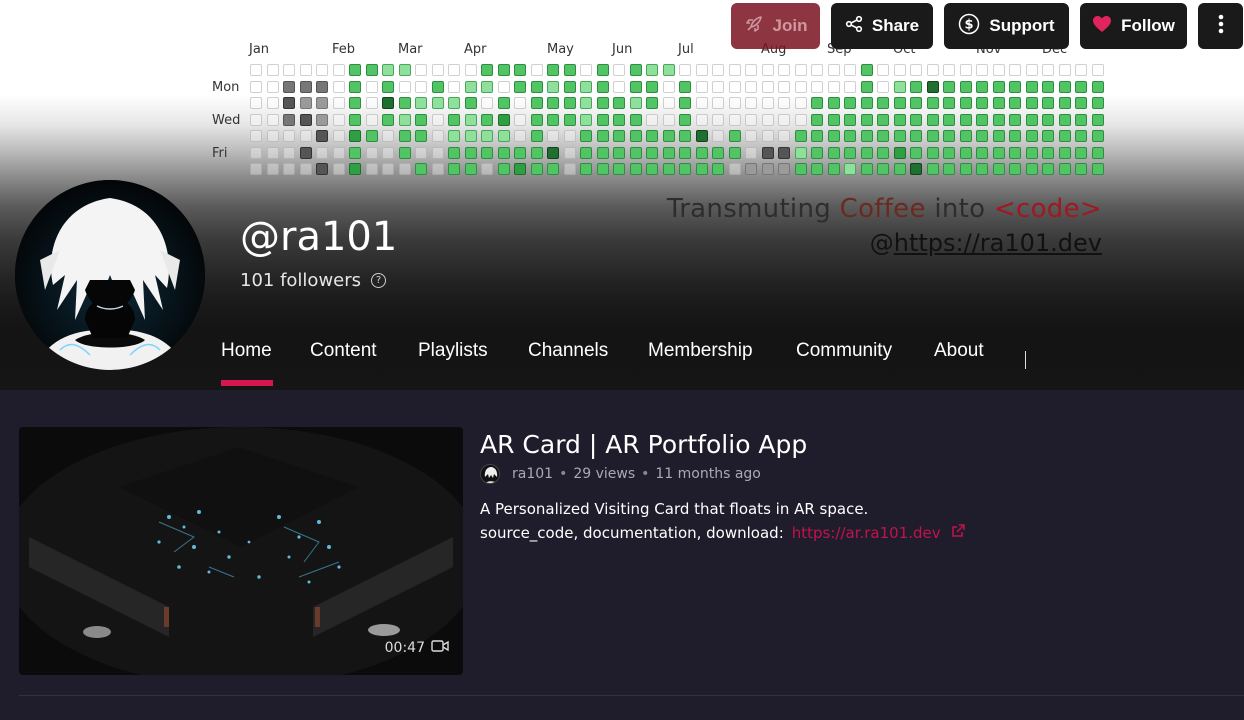 Image resolution: width=1244 pixels, height=720 pixels. Describe the element at coordinates (844, 351) in the screenshot. I see `tab-community: Community` at that location.